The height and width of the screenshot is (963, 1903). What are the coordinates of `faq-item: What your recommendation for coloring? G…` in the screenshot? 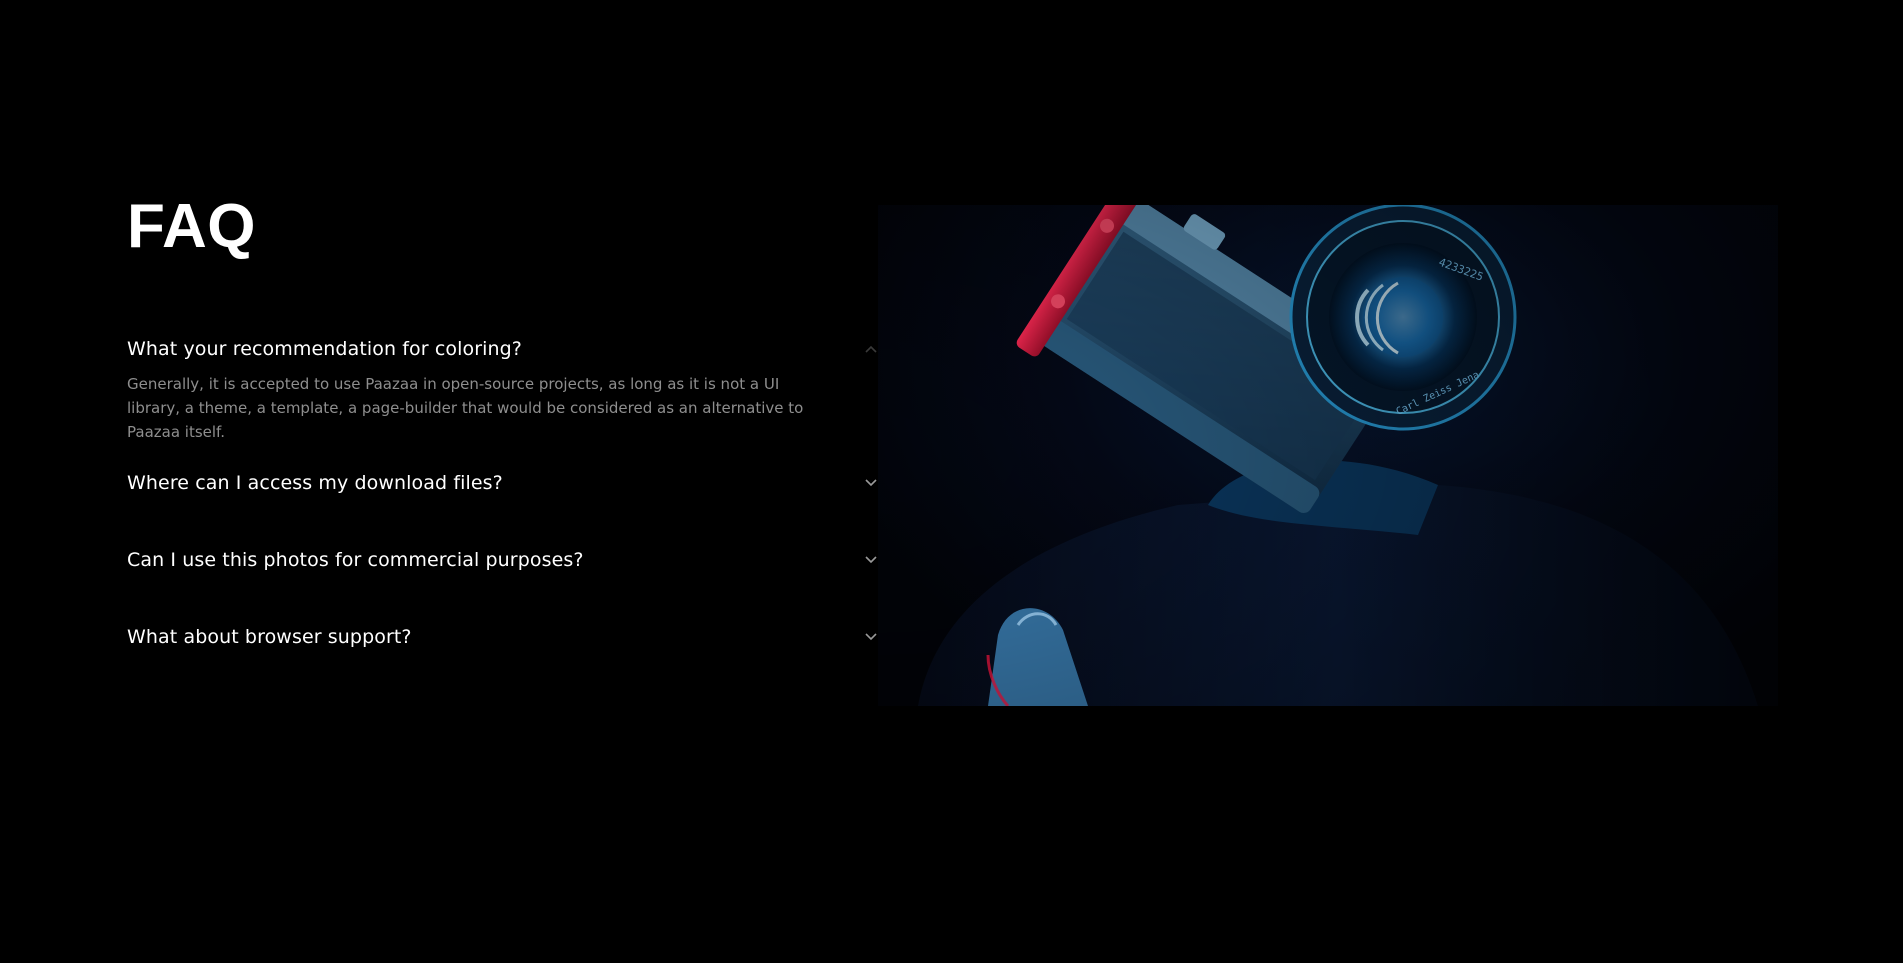 It's located at (503, 397).